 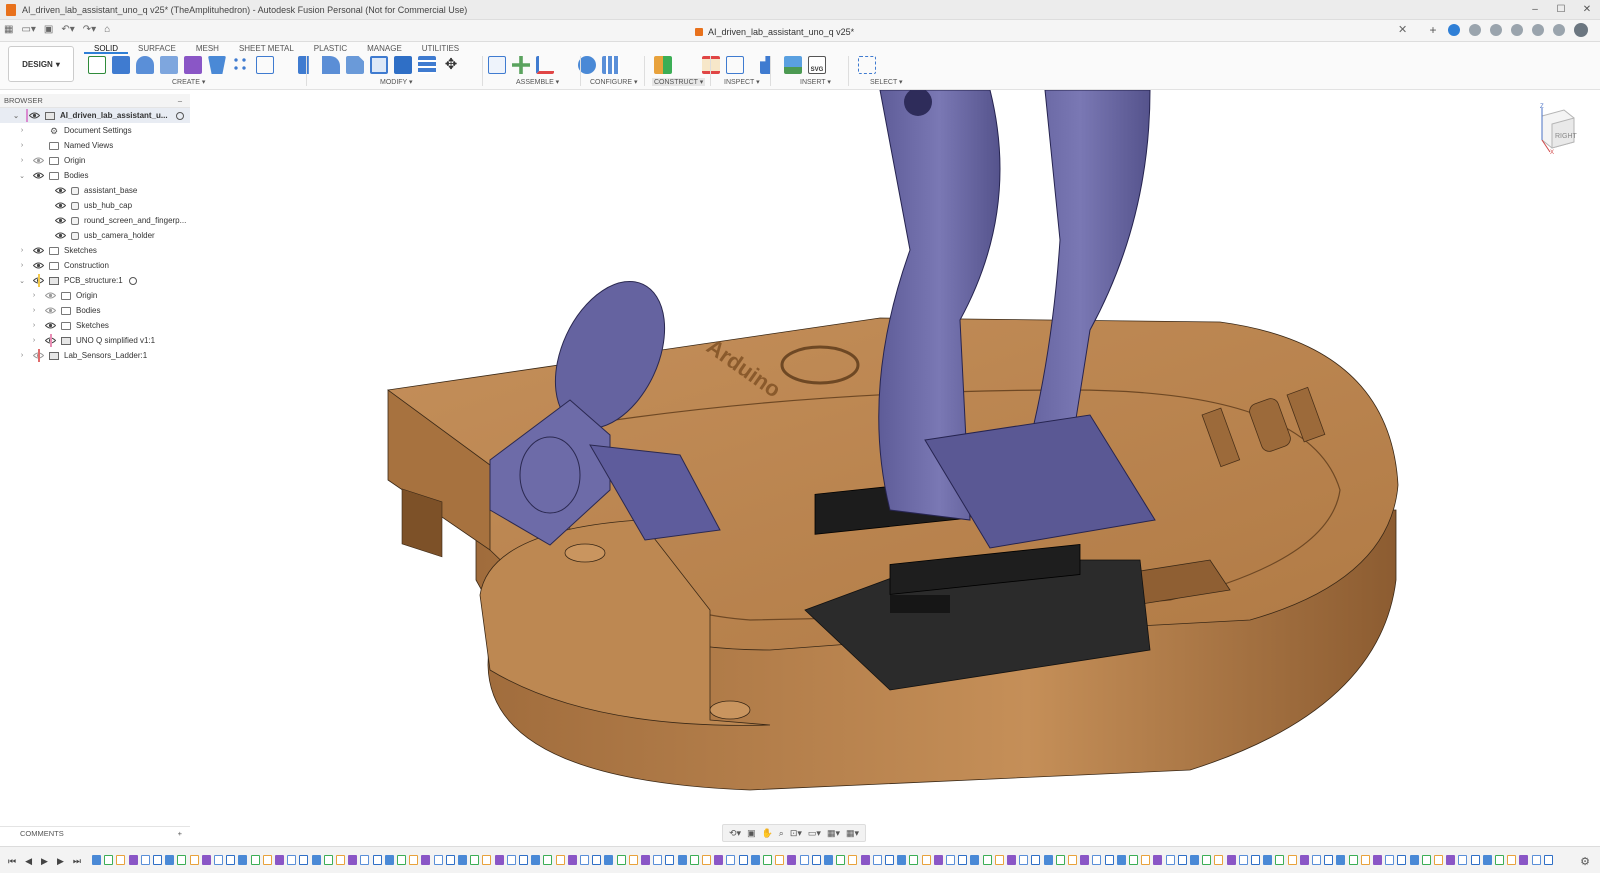 I want to click on browser-item: ⌄ Bodies, so click(x=95, y=175).